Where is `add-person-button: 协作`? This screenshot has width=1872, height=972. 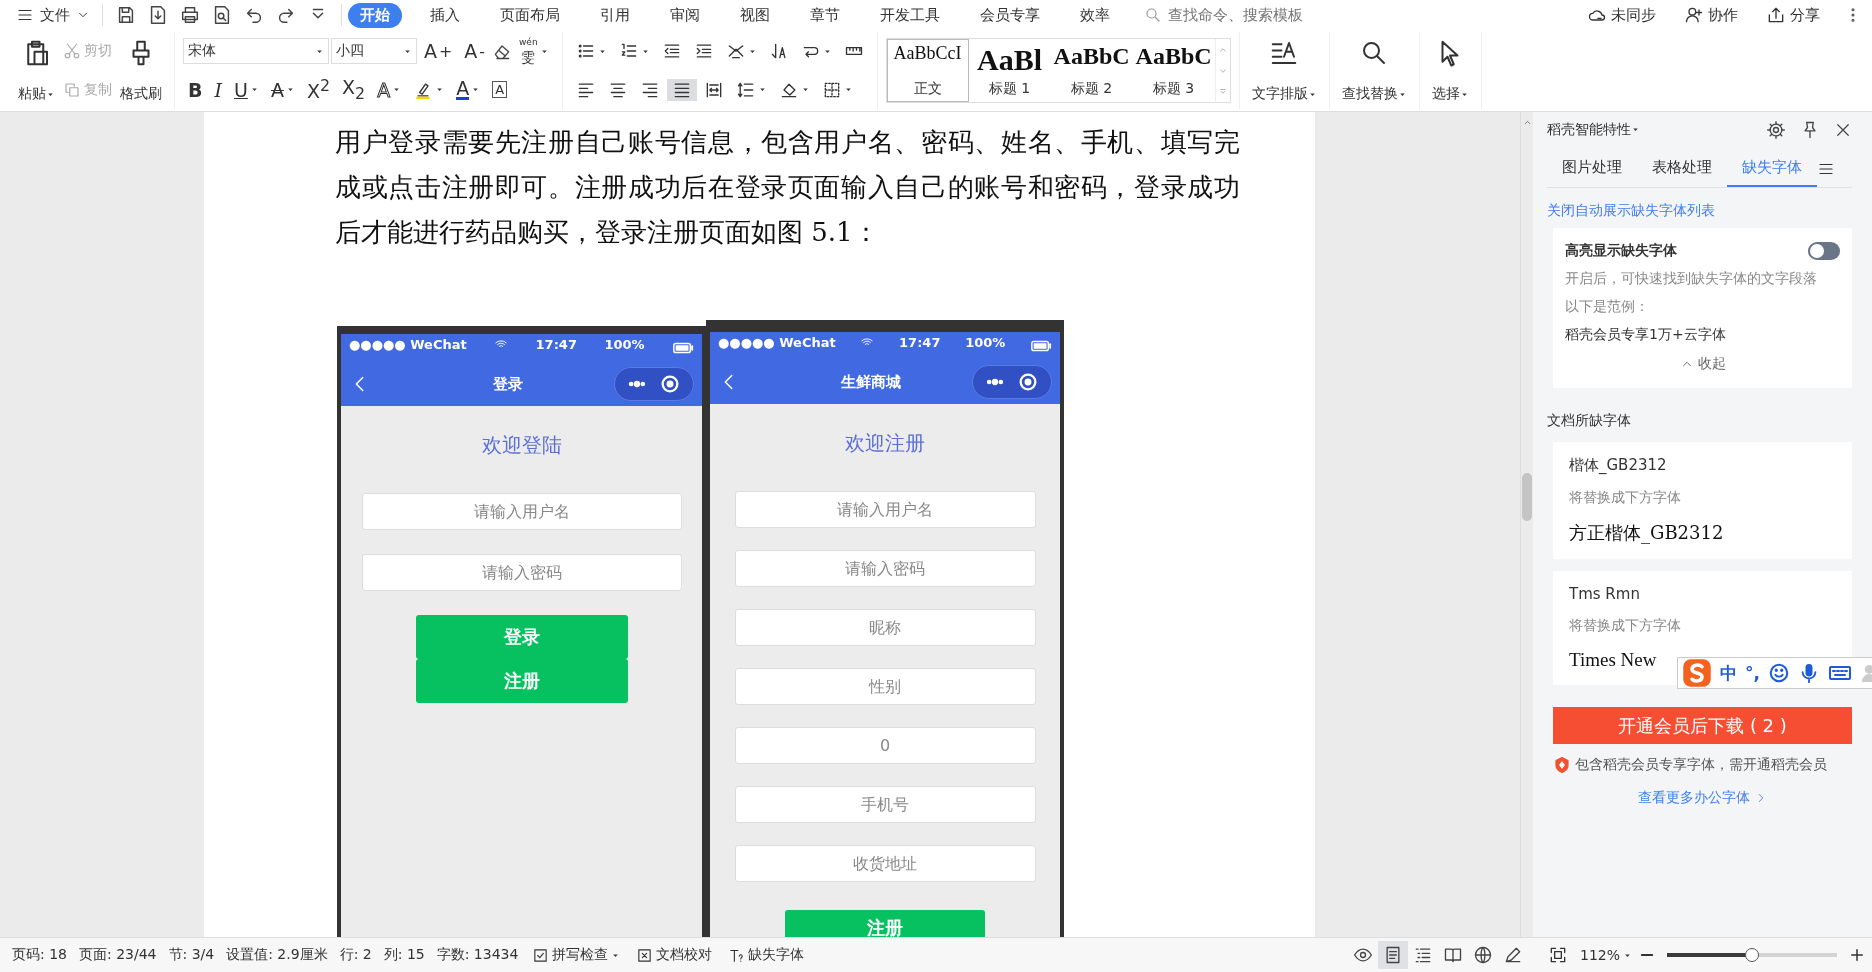
add-person-button: 协作 is located at coordinates (1711, 15).